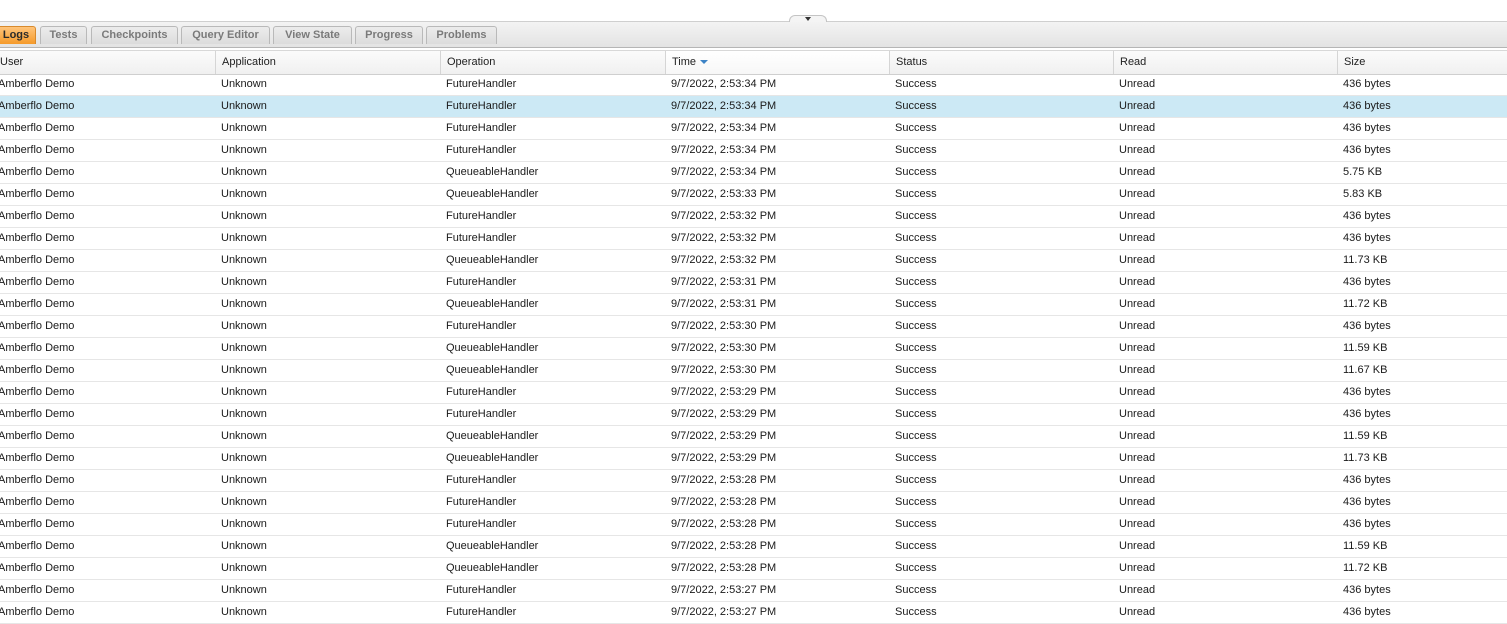 The height and width of the screenshot is (624, 1507). I want to click on column-header-read: Read, so click(1225, 62).